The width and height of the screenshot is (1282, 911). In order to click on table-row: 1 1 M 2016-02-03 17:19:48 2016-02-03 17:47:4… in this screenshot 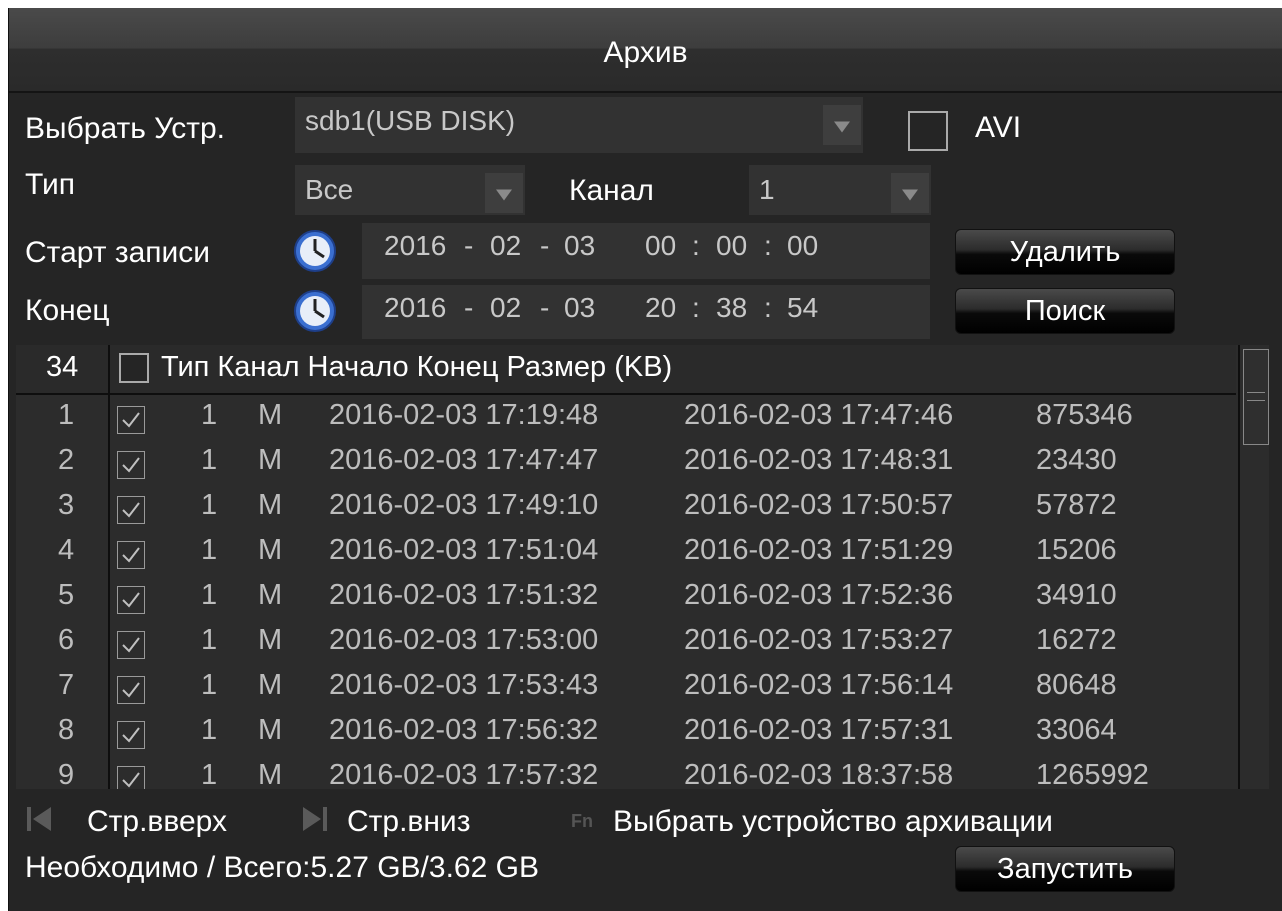, I will do `click(626, 417)`.